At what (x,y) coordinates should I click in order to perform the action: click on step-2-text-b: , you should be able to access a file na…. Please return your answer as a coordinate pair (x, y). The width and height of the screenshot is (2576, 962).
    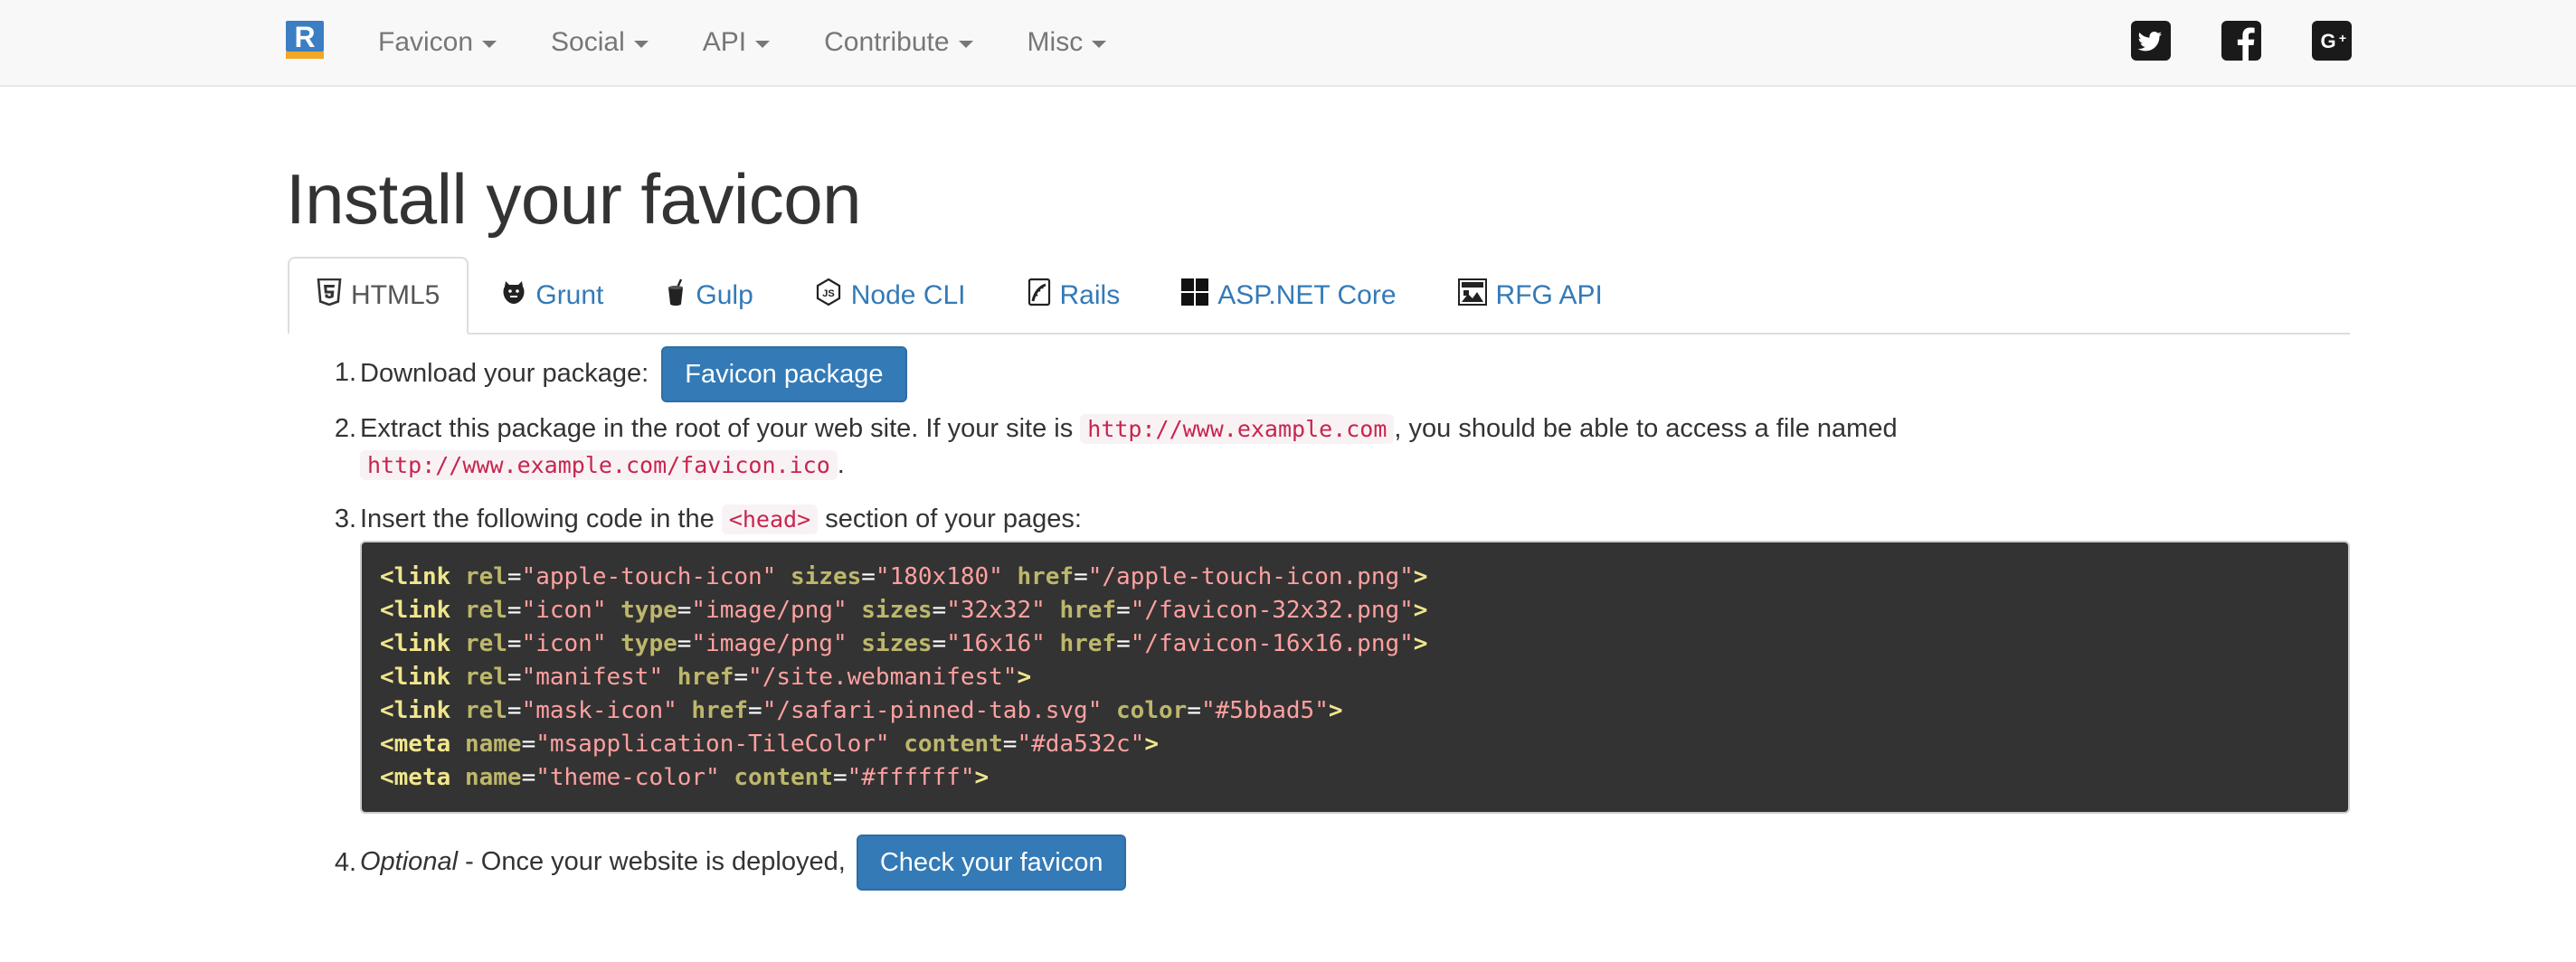
    Looking at the image, I should click on (1646, 428).